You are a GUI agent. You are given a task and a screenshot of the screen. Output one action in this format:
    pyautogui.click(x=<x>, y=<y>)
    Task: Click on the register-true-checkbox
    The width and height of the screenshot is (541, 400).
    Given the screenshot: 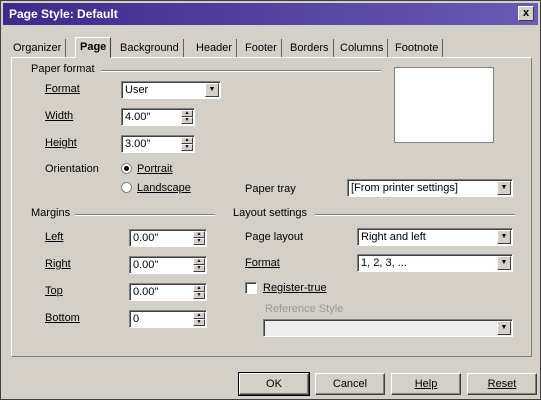 What is the action you would take?
    pyautogui.click(x=251, y=288)
    